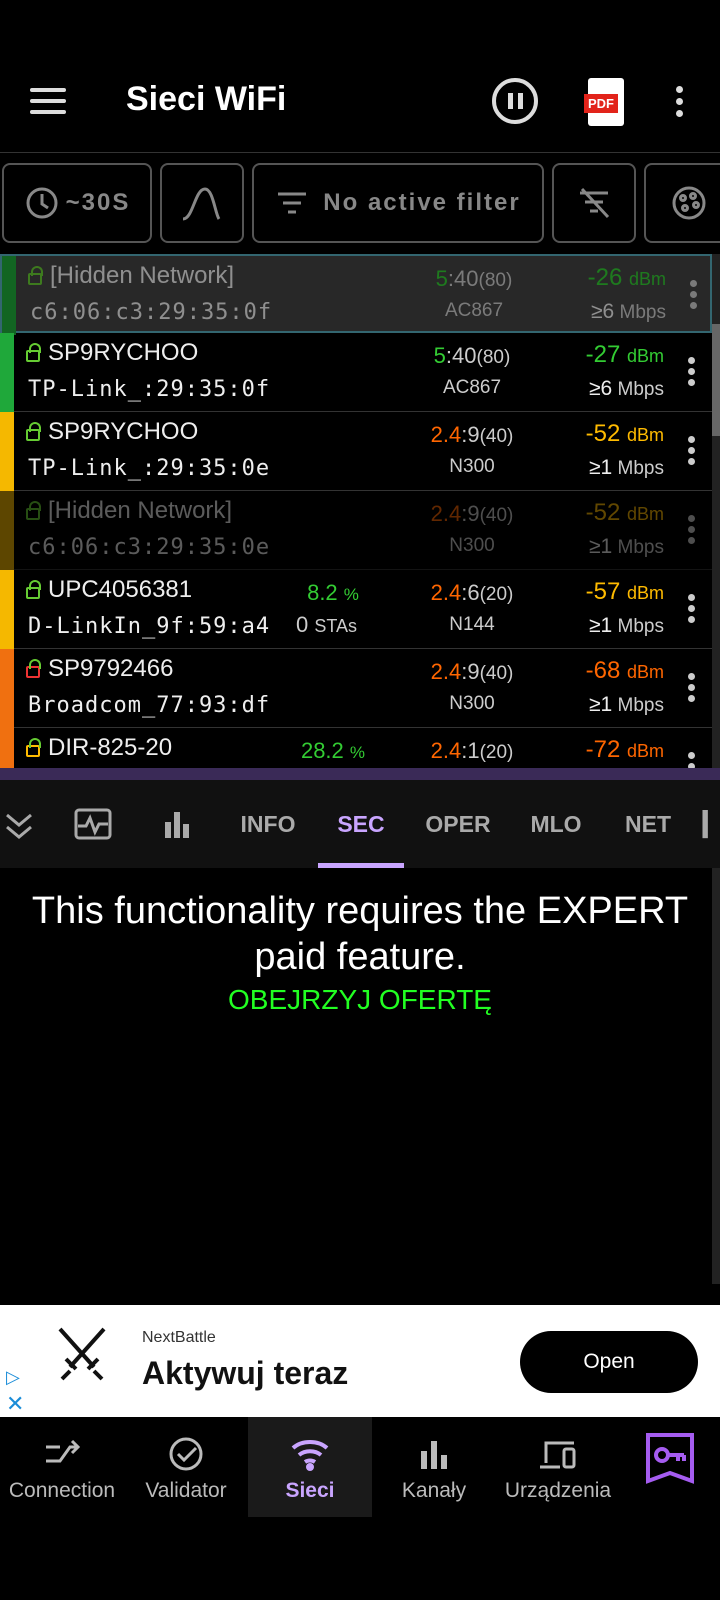 This screenshot has height=1600, width=720. I want to click on stats-tab-icon, so click(177, 824).